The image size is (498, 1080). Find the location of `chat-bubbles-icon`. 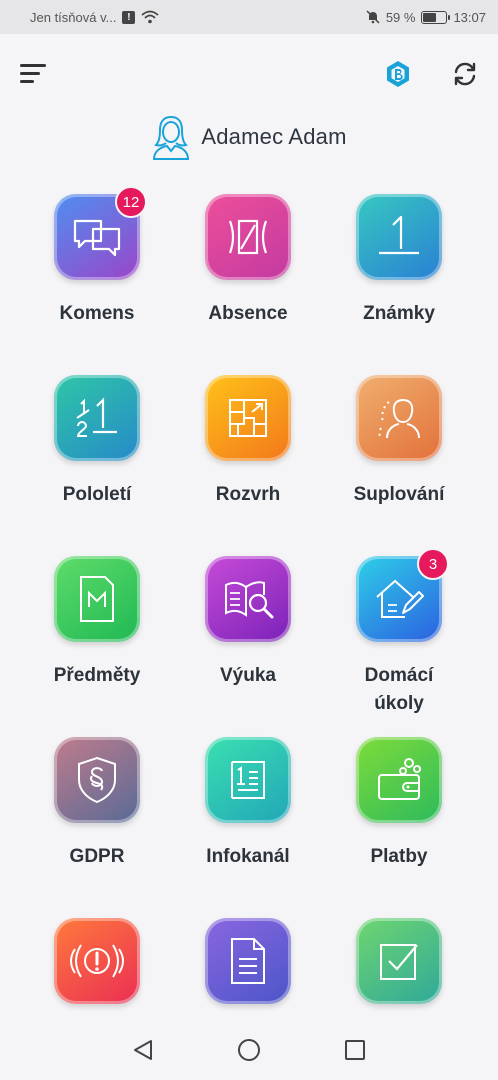

chat-bubbles-icon is located at coordinates (97, 238).